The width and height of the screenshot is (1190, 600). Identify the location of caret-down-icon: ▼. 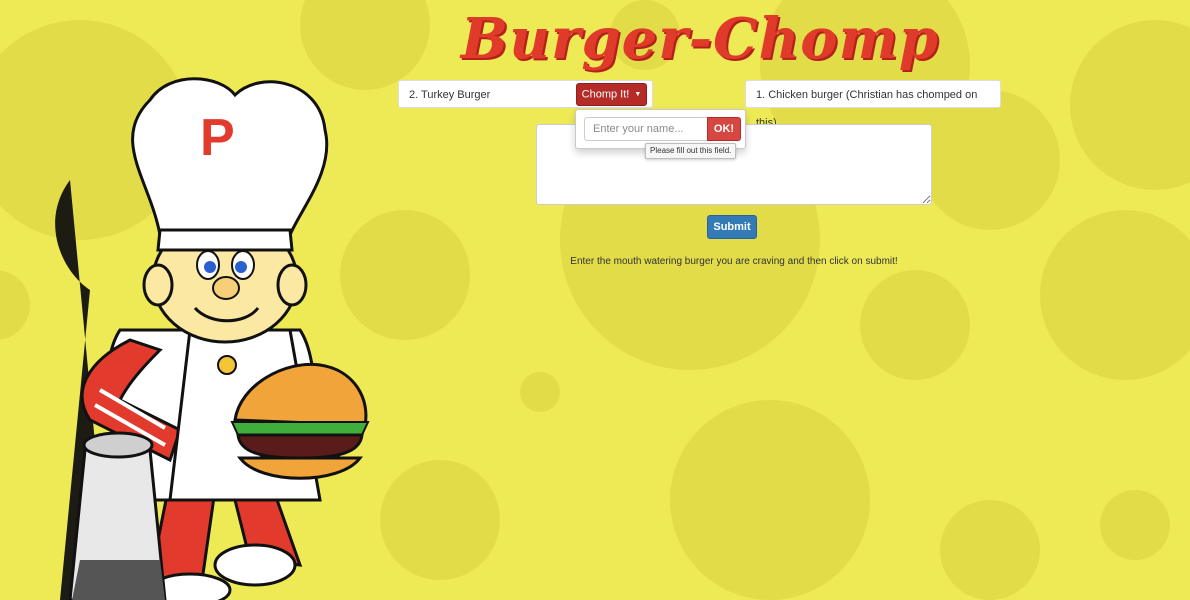
(638, 94).